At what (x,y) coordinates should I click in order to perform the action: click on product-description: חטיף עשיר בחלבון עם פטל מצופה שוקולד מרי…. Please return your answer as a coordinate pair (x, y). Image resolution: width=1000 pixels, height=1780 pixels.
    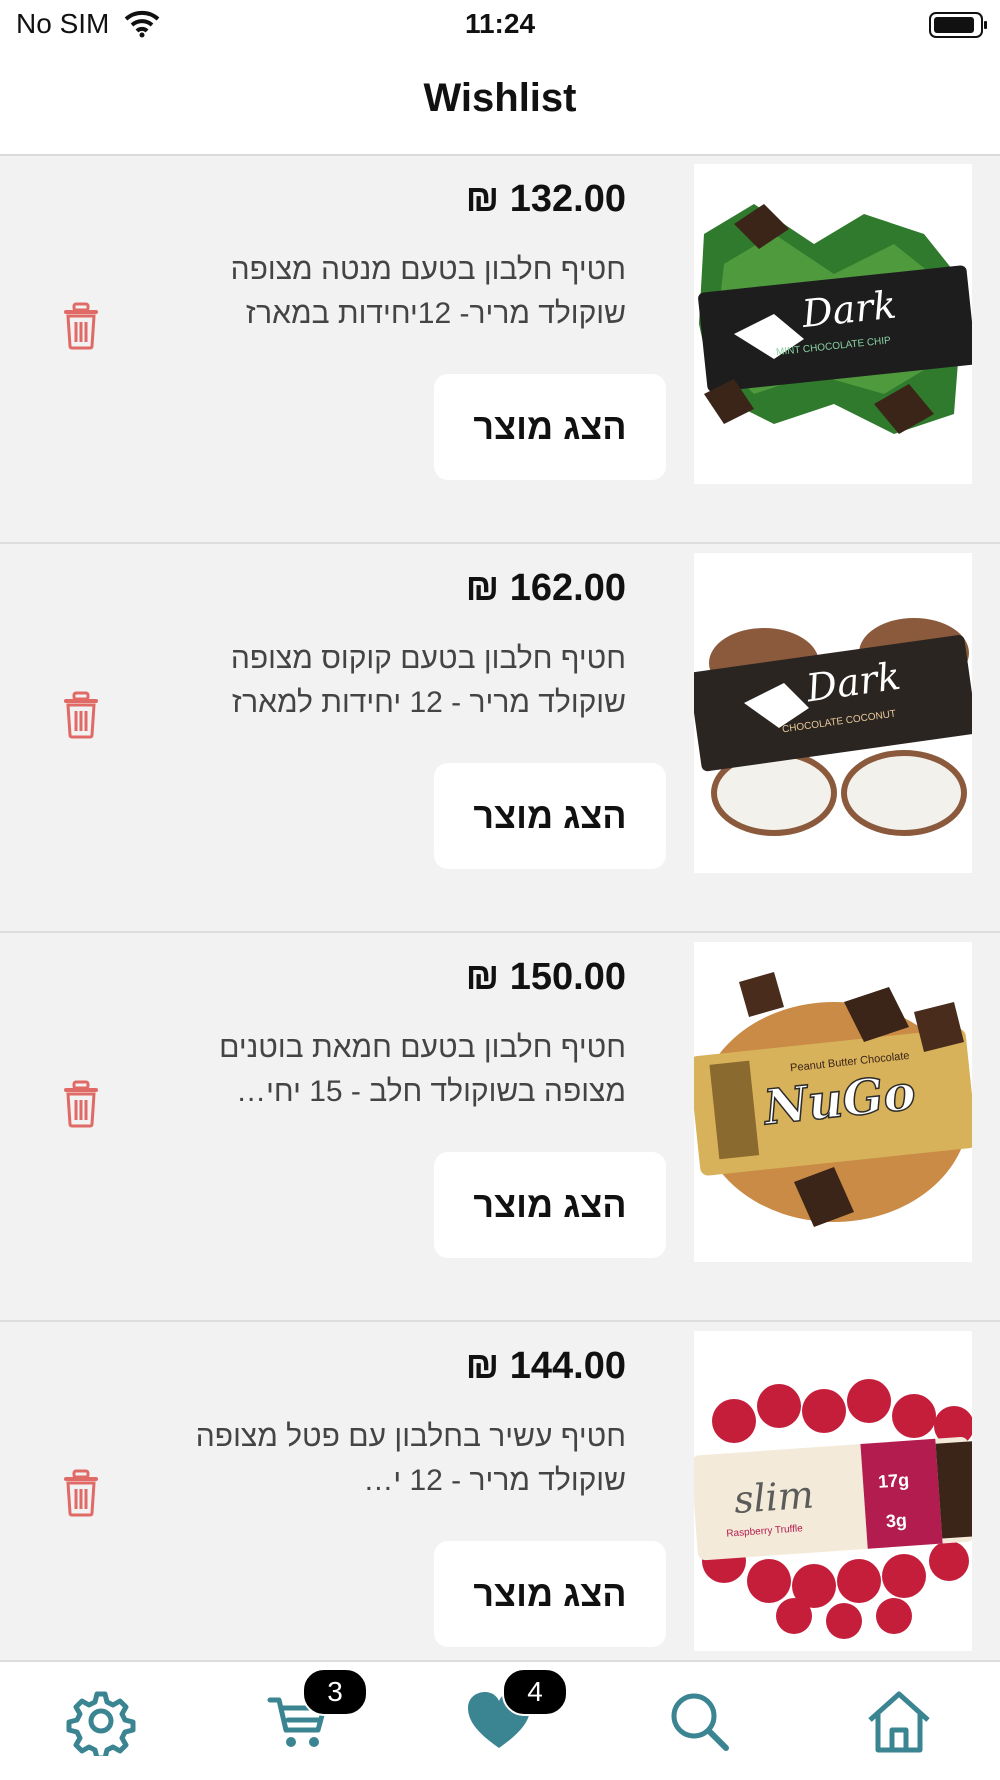
    Looking at the image, I should click on (410, 1458).